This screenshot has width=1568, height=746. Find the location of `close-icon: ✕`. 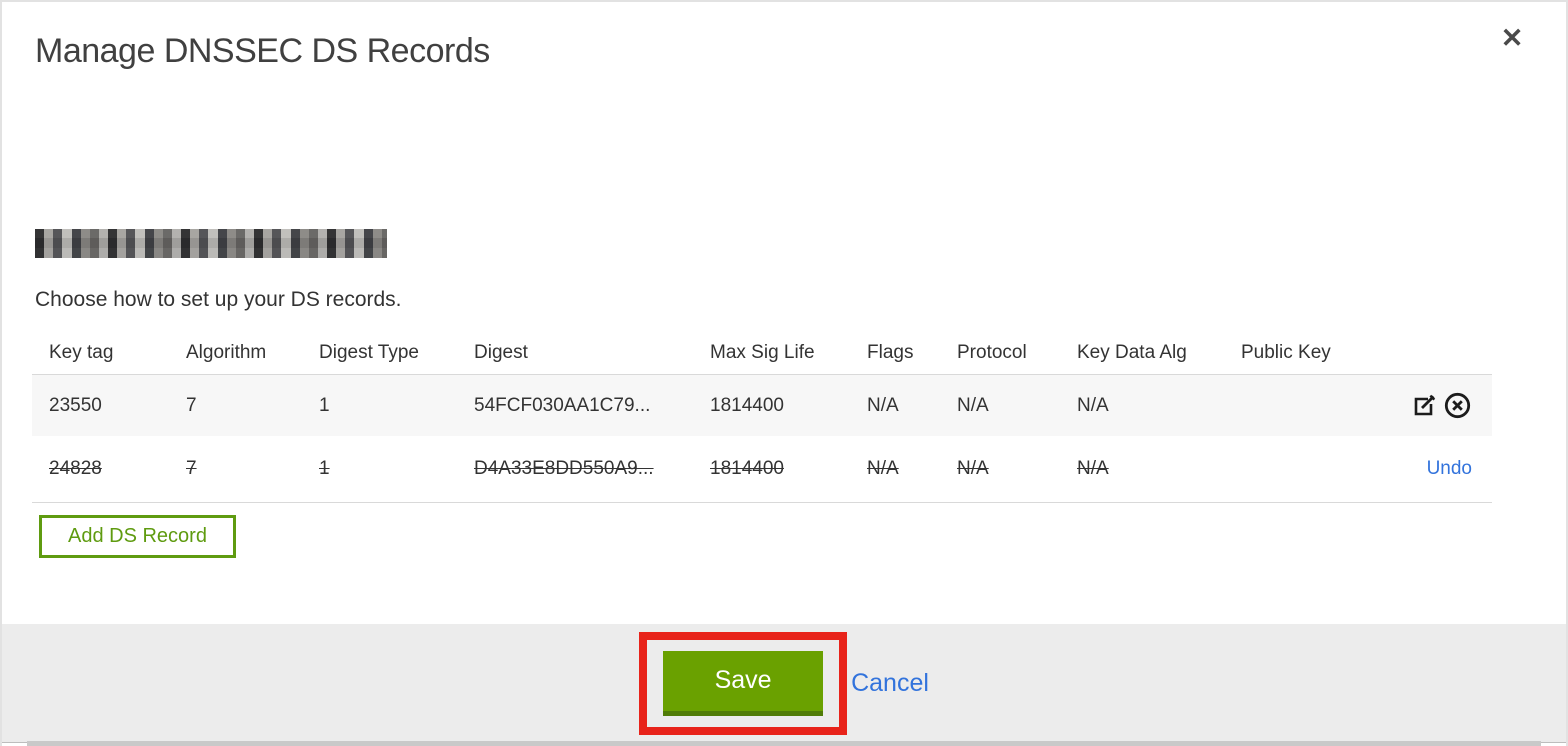

close-icon: ✕ is located at coordinates (1512, 38).